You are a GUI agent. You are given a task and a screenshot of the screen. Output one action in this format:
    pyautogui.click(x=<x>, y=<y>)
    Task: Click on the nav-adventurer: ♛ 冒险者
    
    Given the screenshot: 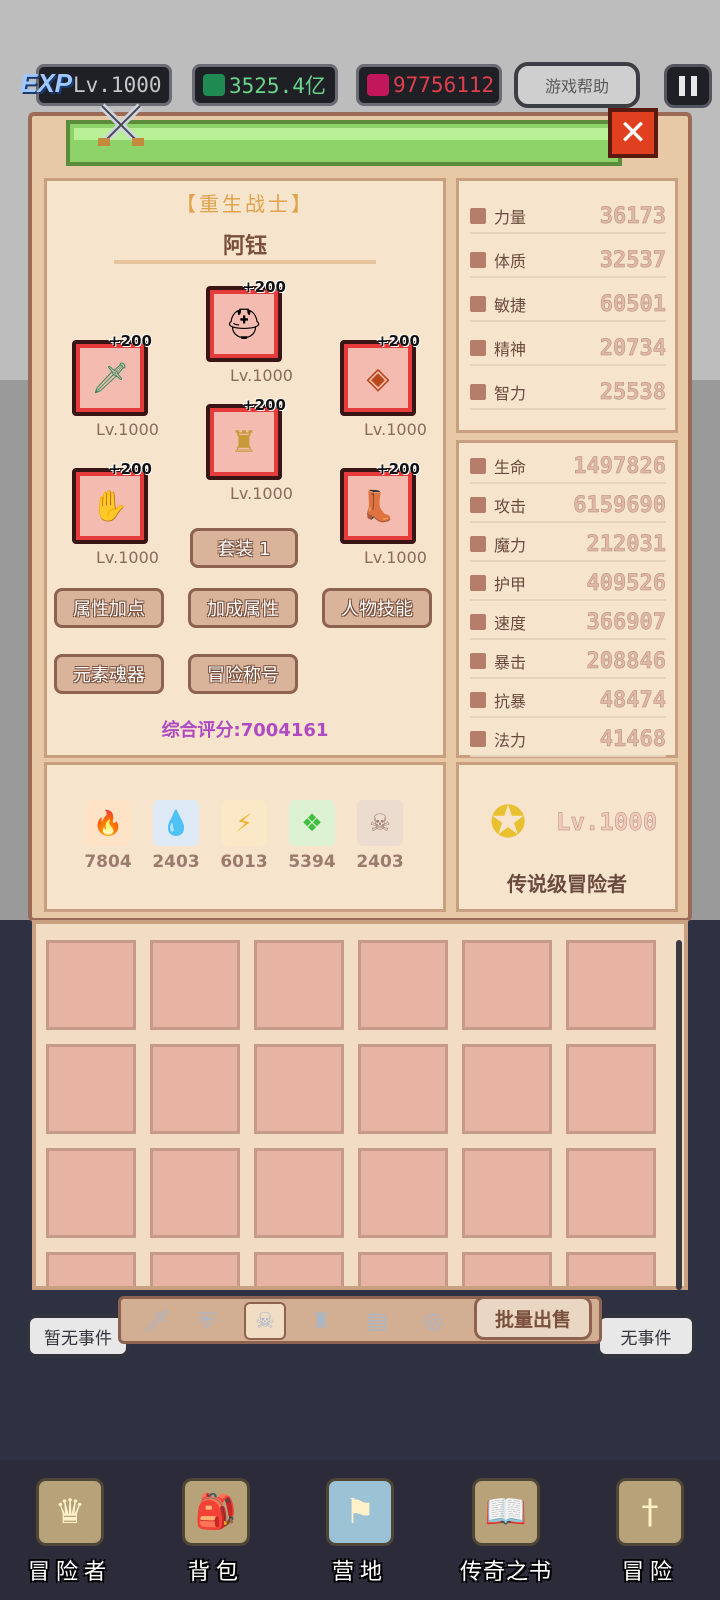 What is the action you would take?
    pyautogui.click(x=70, y=1538)
    